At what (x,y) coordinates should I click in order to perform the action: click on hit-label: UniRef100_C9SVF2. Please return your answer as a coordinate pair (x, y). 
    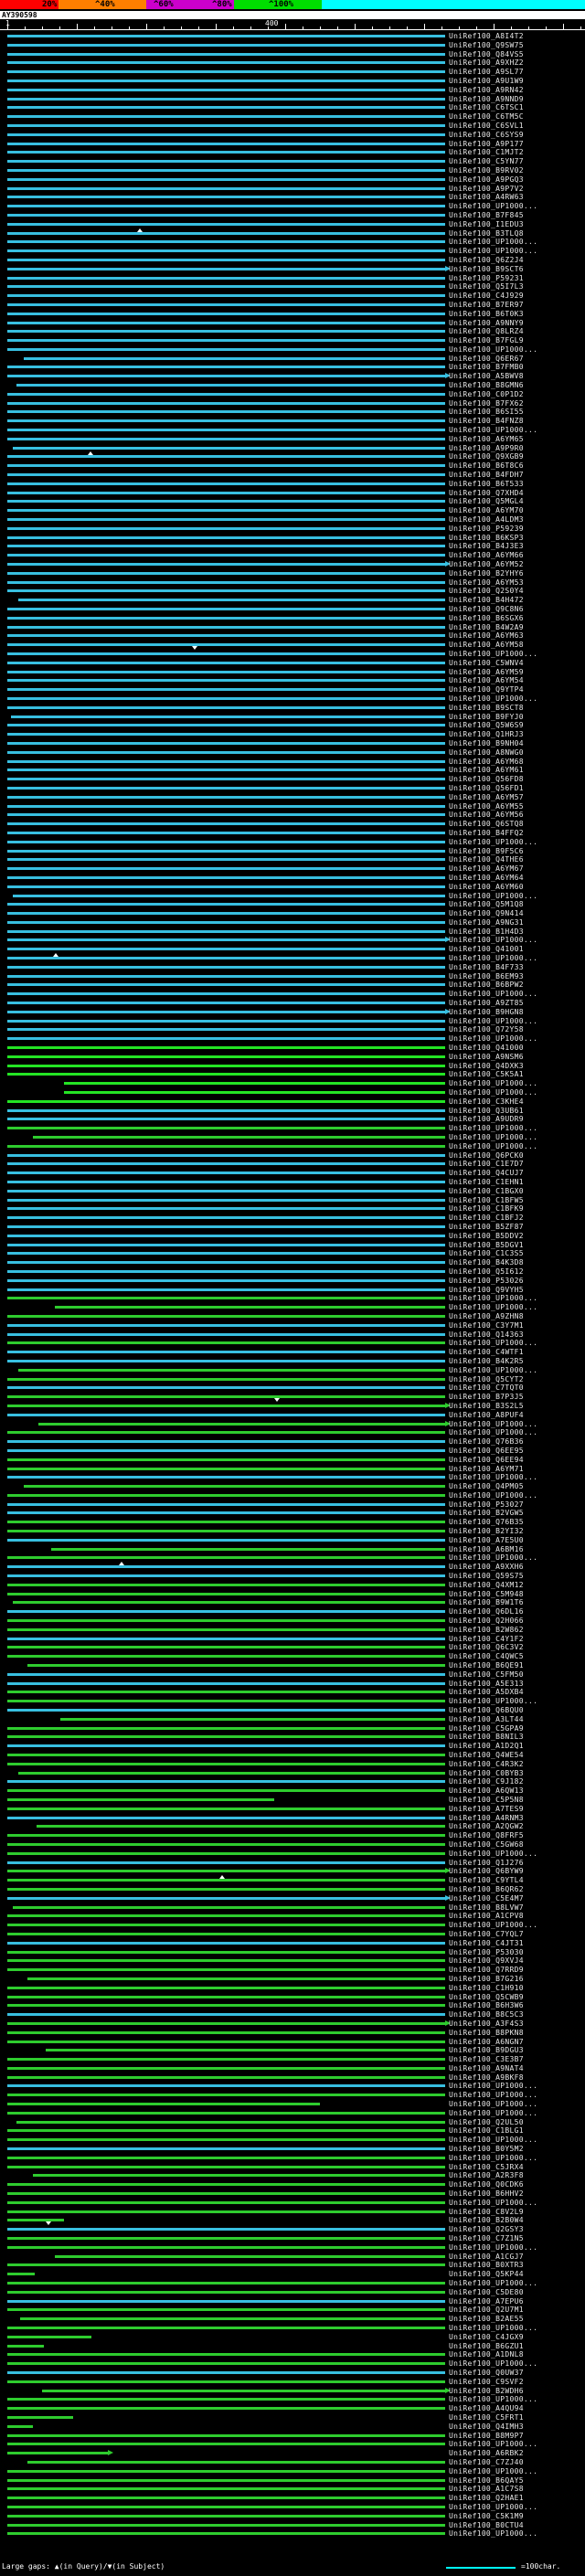
    Looking at the image, I should click on (487, 2382).